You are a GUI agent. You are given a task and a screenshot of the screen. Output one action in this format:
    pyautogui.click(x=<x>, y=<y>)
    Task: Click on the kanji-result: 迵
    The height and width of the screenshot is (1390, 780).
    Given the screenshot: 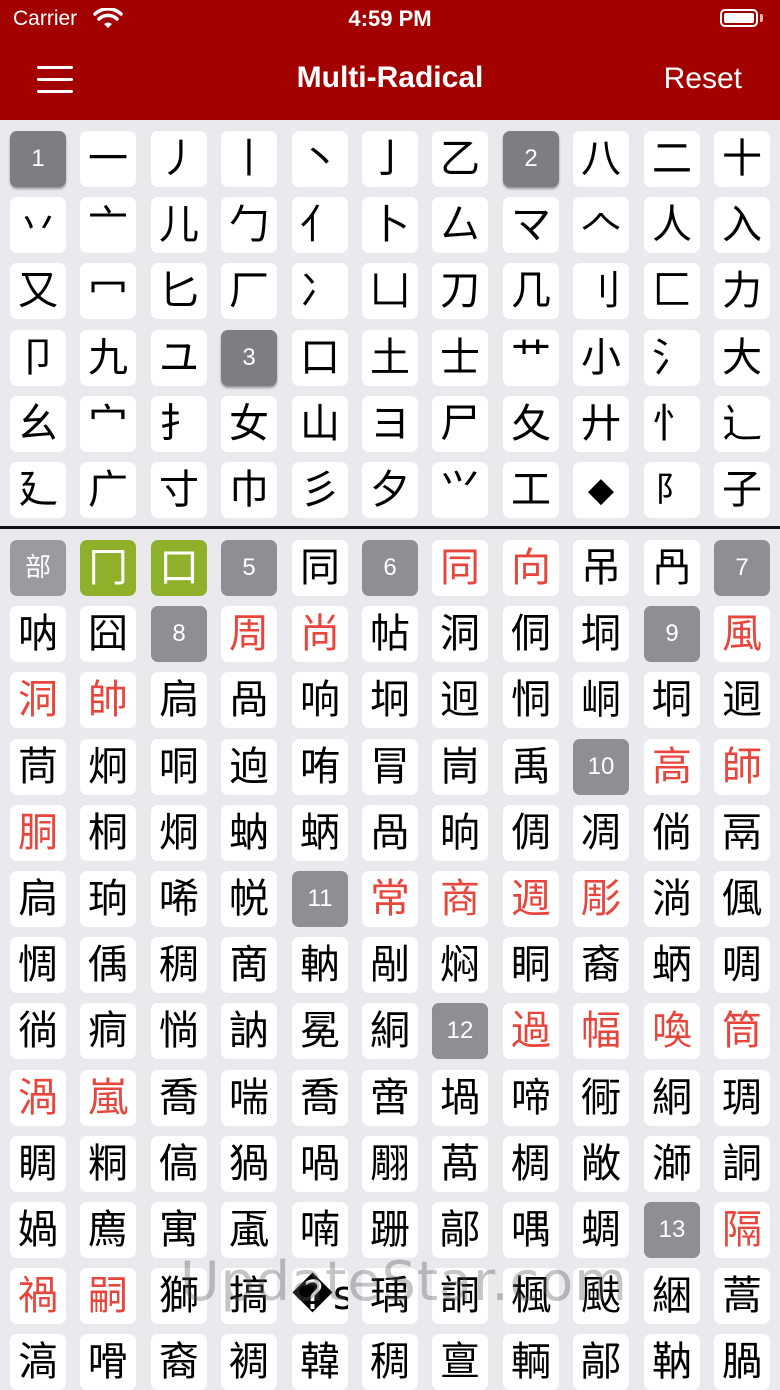 What is the action you would take?
    pyautogui.click(x=742, y=700)
    